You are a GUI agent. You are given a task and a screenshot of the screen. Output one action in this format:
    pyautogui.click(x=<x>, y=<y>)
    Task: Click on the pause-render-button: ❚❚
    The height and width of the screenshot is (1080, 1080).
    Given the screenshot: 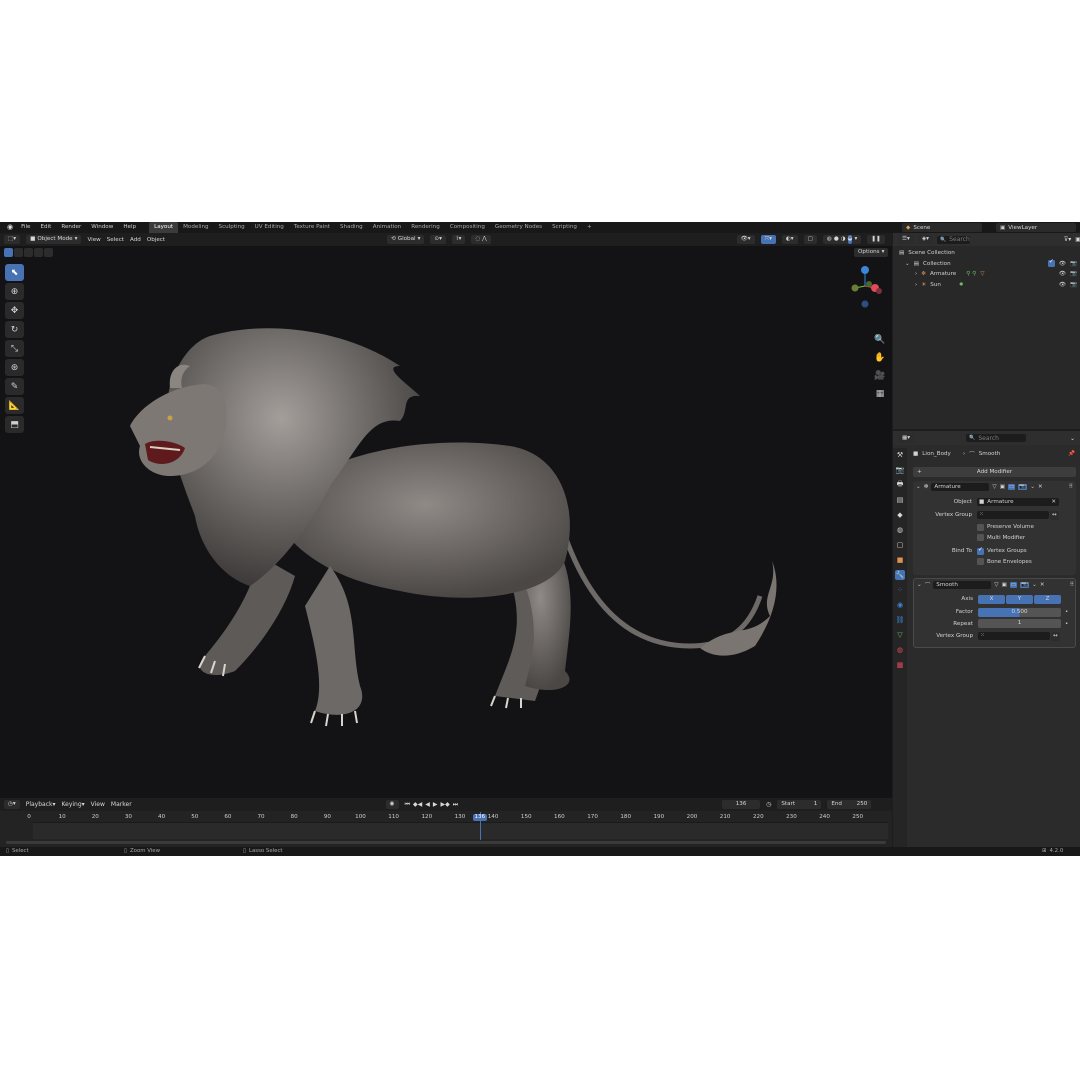 What is the action you would take?
    pyautogui.click(x=876, y=239)
    